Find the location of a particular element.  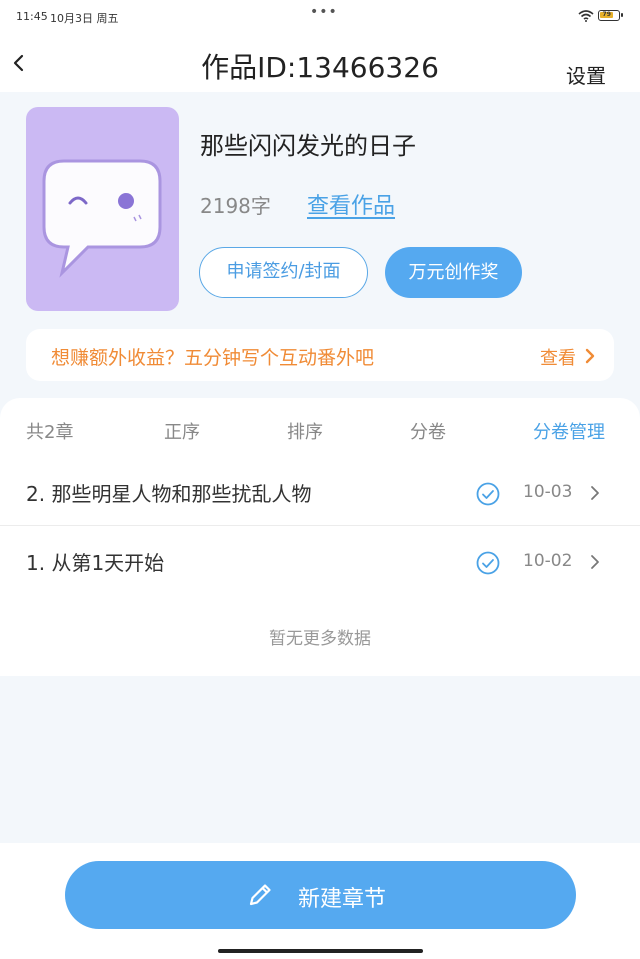

battery-icon: 79 is located at coordinates (610, 15).